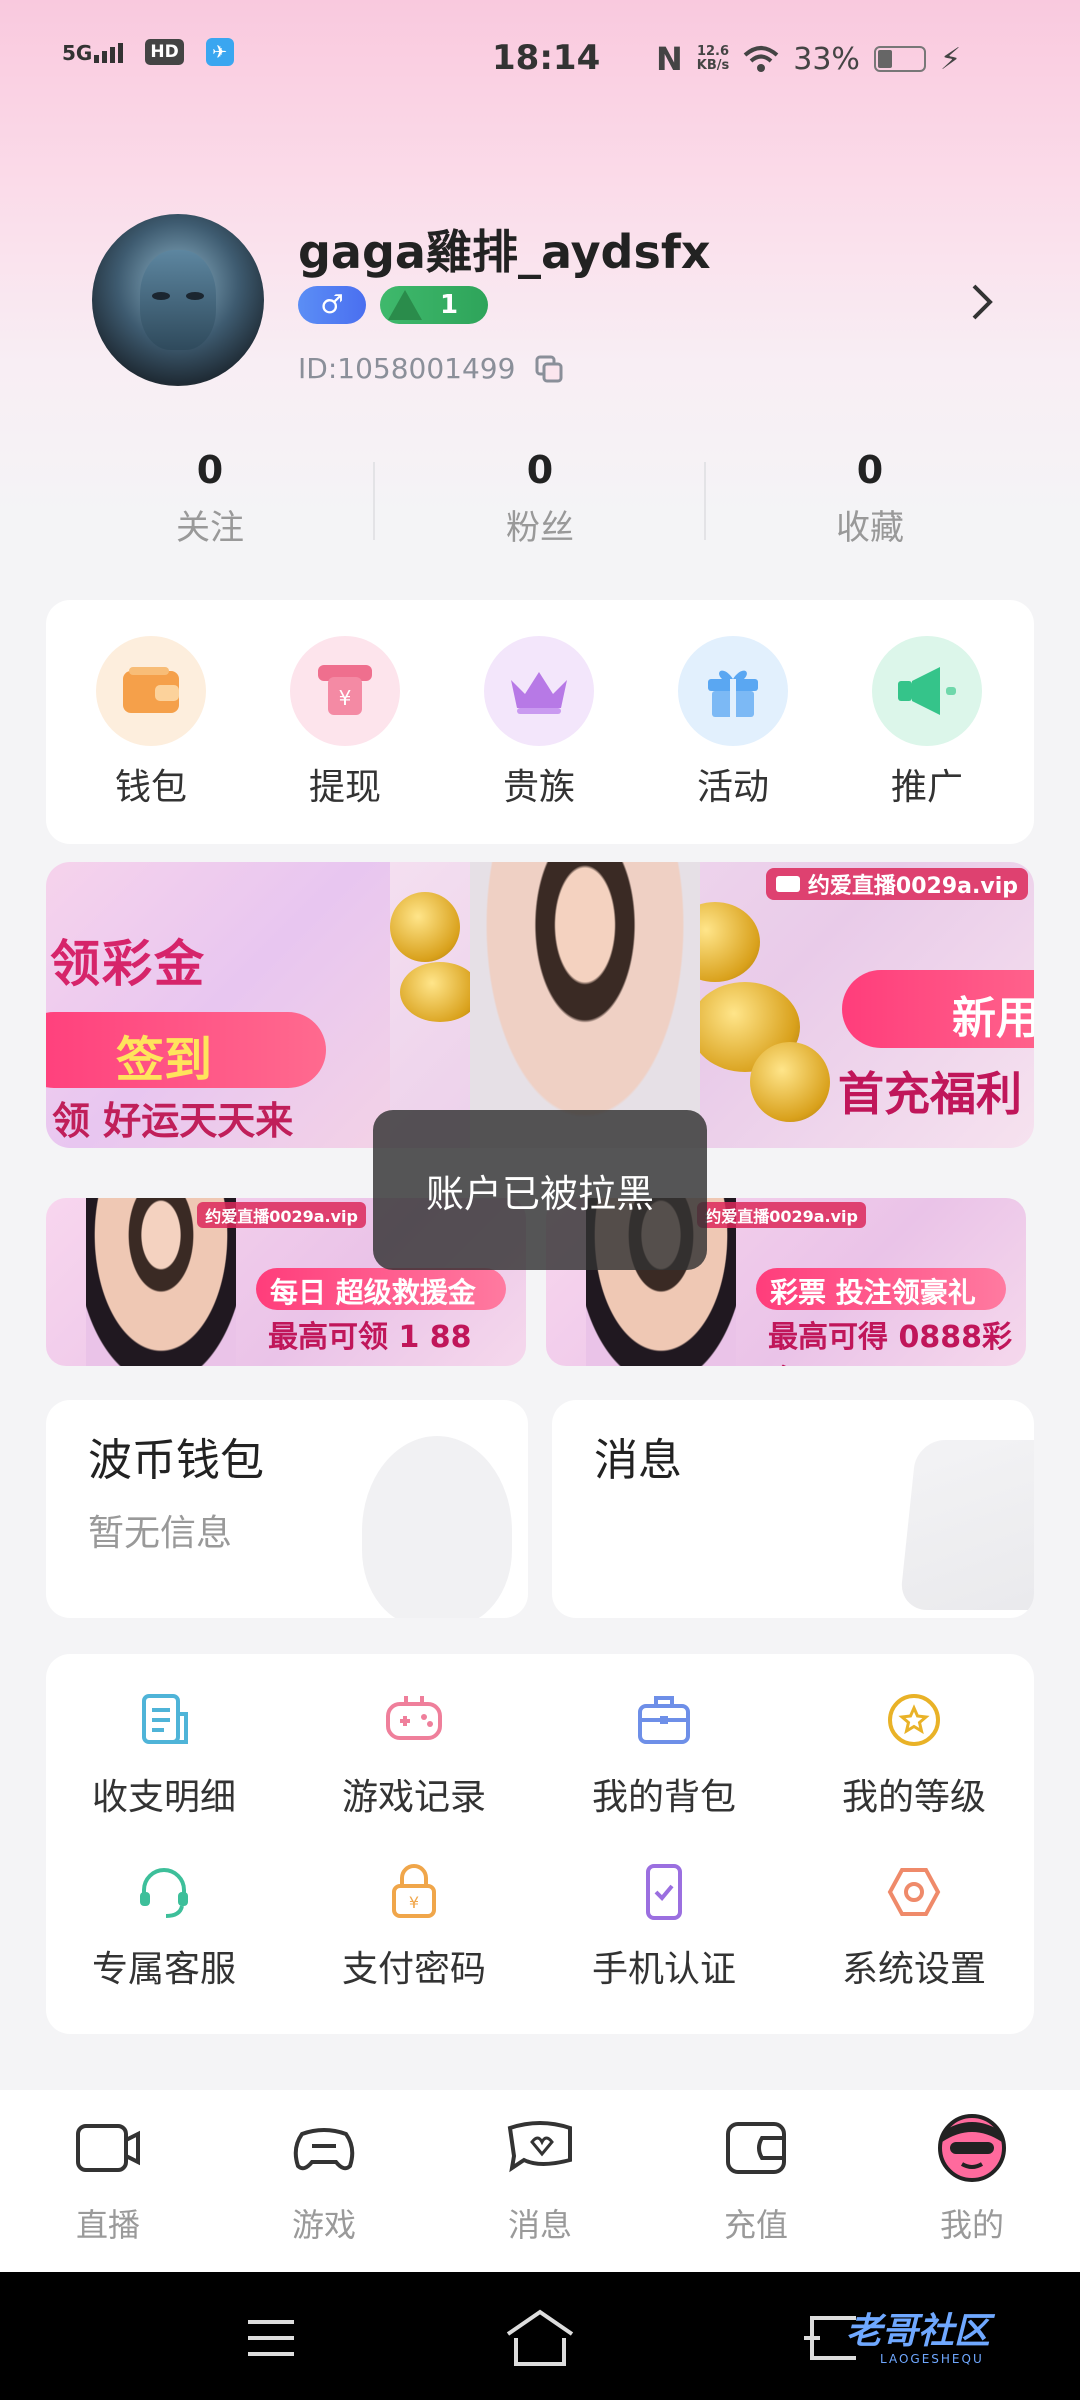  I want to click on signal-indicator: 5G, so click(93, 52).